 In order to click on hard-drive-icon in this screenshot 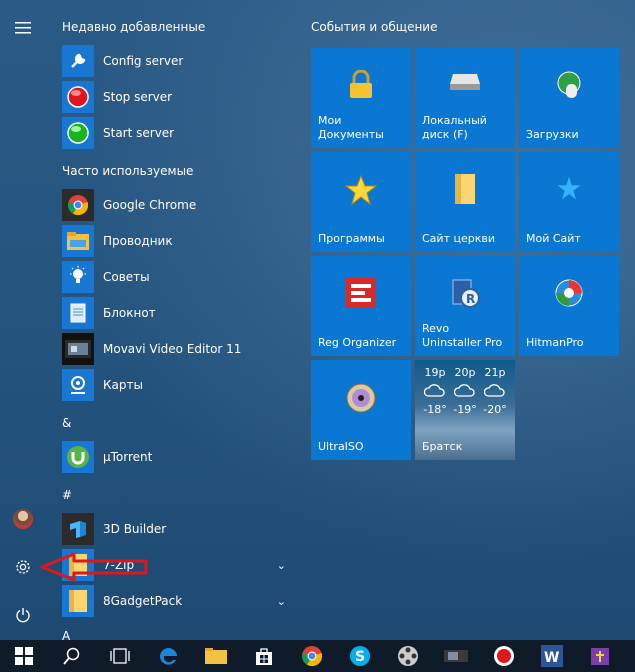, I will do `click(465, 81)`.